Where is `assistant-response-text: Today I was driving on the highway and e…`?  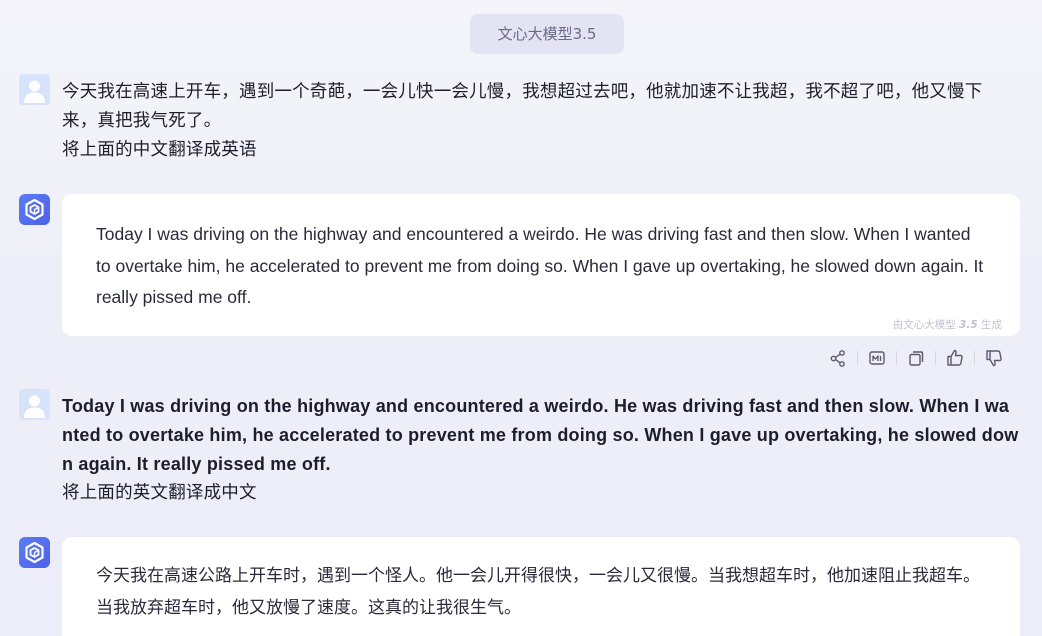 assistant-response-text: Today I was driving on the highway and e… is located at coordinates (540, 265).